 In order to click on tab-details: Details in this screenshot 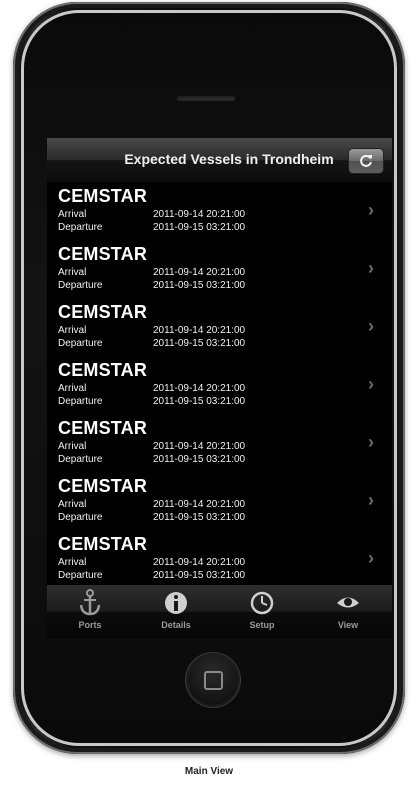, I will do `click(176, 611)`.